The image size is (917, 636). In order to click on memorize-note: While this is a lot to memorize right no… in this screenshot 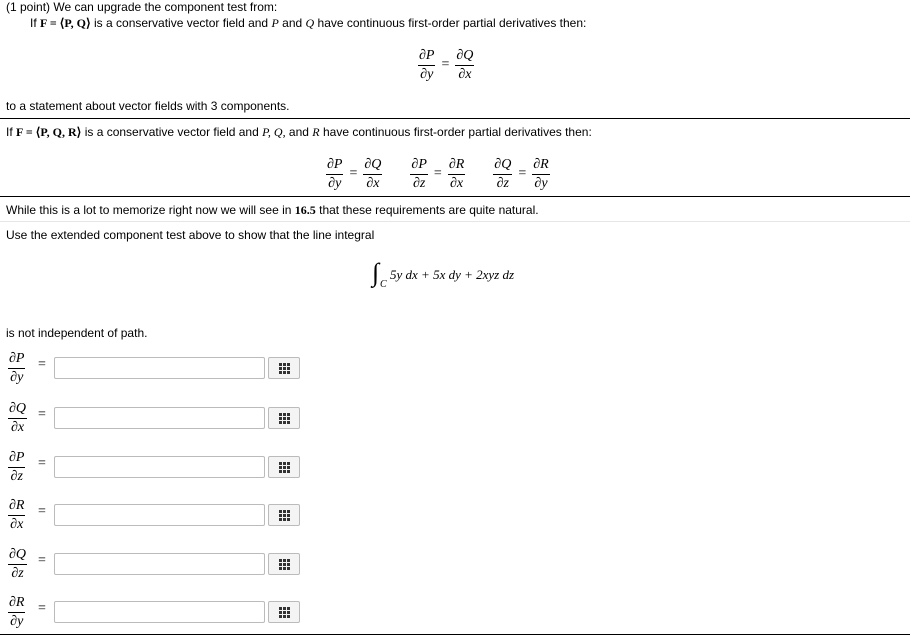, I will do `click(272, 210)`.